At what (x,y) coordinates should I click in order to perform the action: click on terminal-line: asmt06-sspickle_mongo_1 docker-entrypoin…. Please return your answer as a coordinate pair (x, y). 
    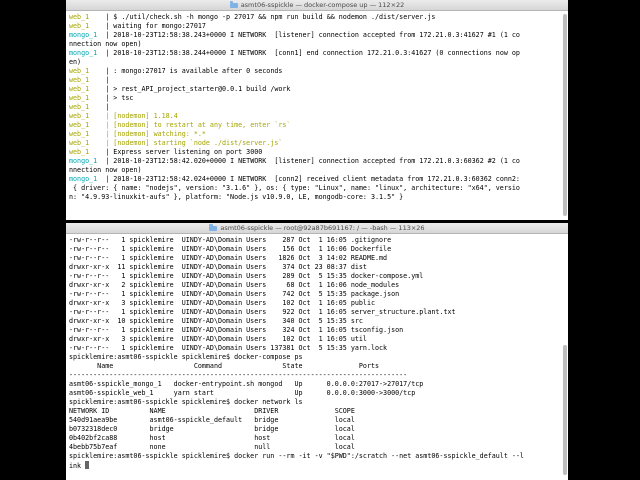
    Looking at the image, I should click on (317, 384).